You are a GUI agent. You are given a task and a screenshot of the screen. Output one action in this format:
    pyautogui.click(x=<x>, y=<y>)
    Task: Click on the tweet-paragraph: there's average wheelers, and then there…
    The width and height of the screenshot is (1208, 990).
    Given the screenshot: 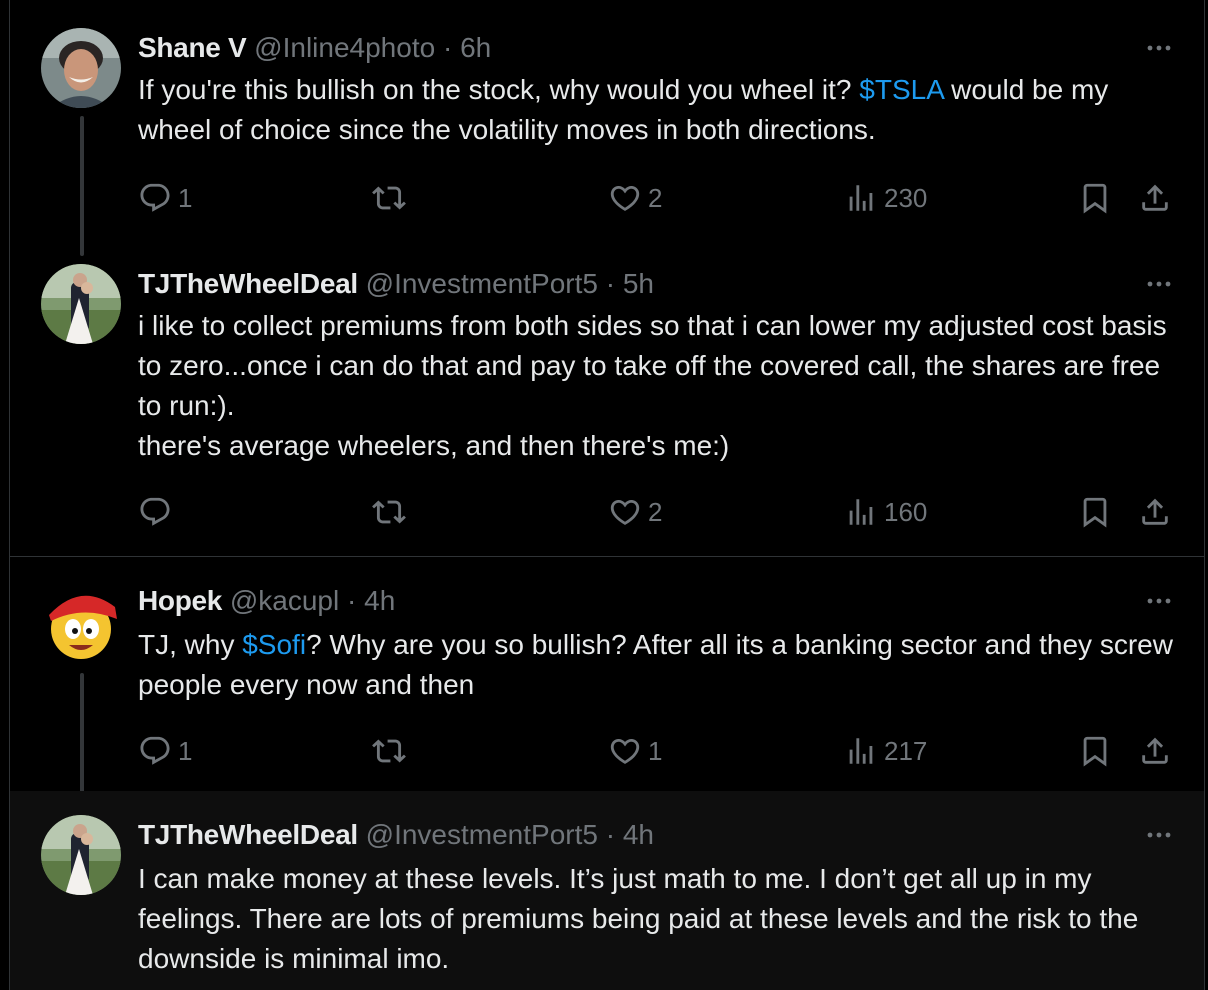 What is the action you would take?
    pyautogui.click(x=434, y=445)
    